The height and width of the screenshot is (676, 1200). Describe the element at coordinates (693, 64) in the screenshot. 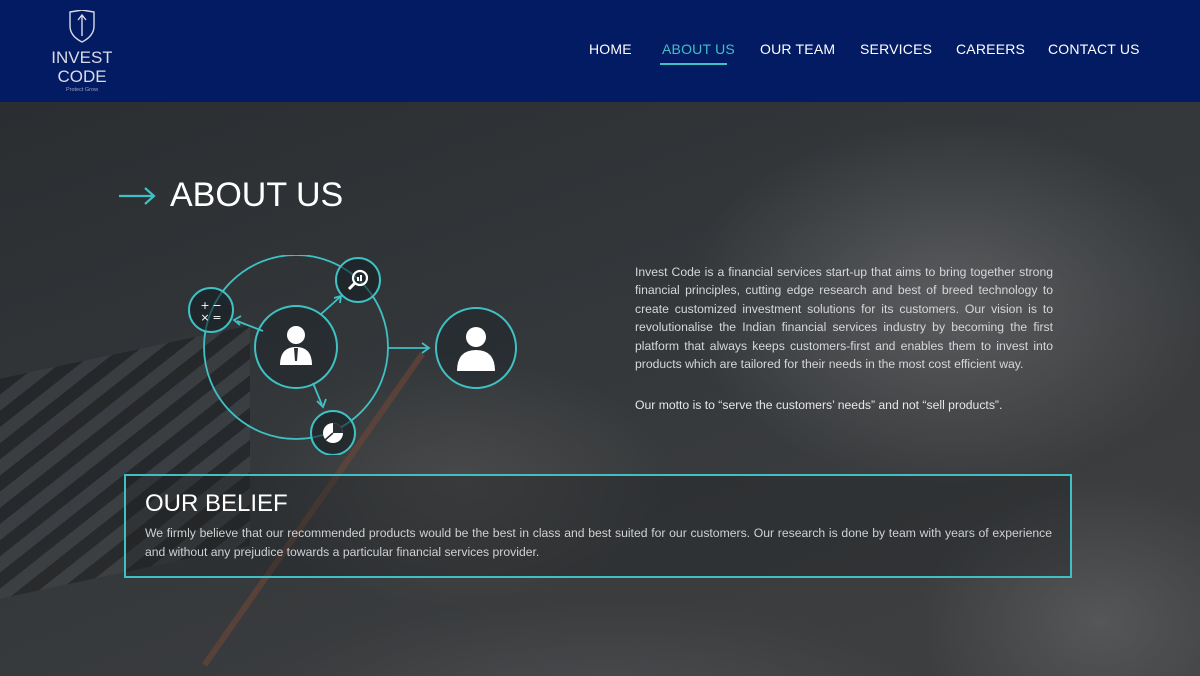

I see `active-nav-underline` at that location.